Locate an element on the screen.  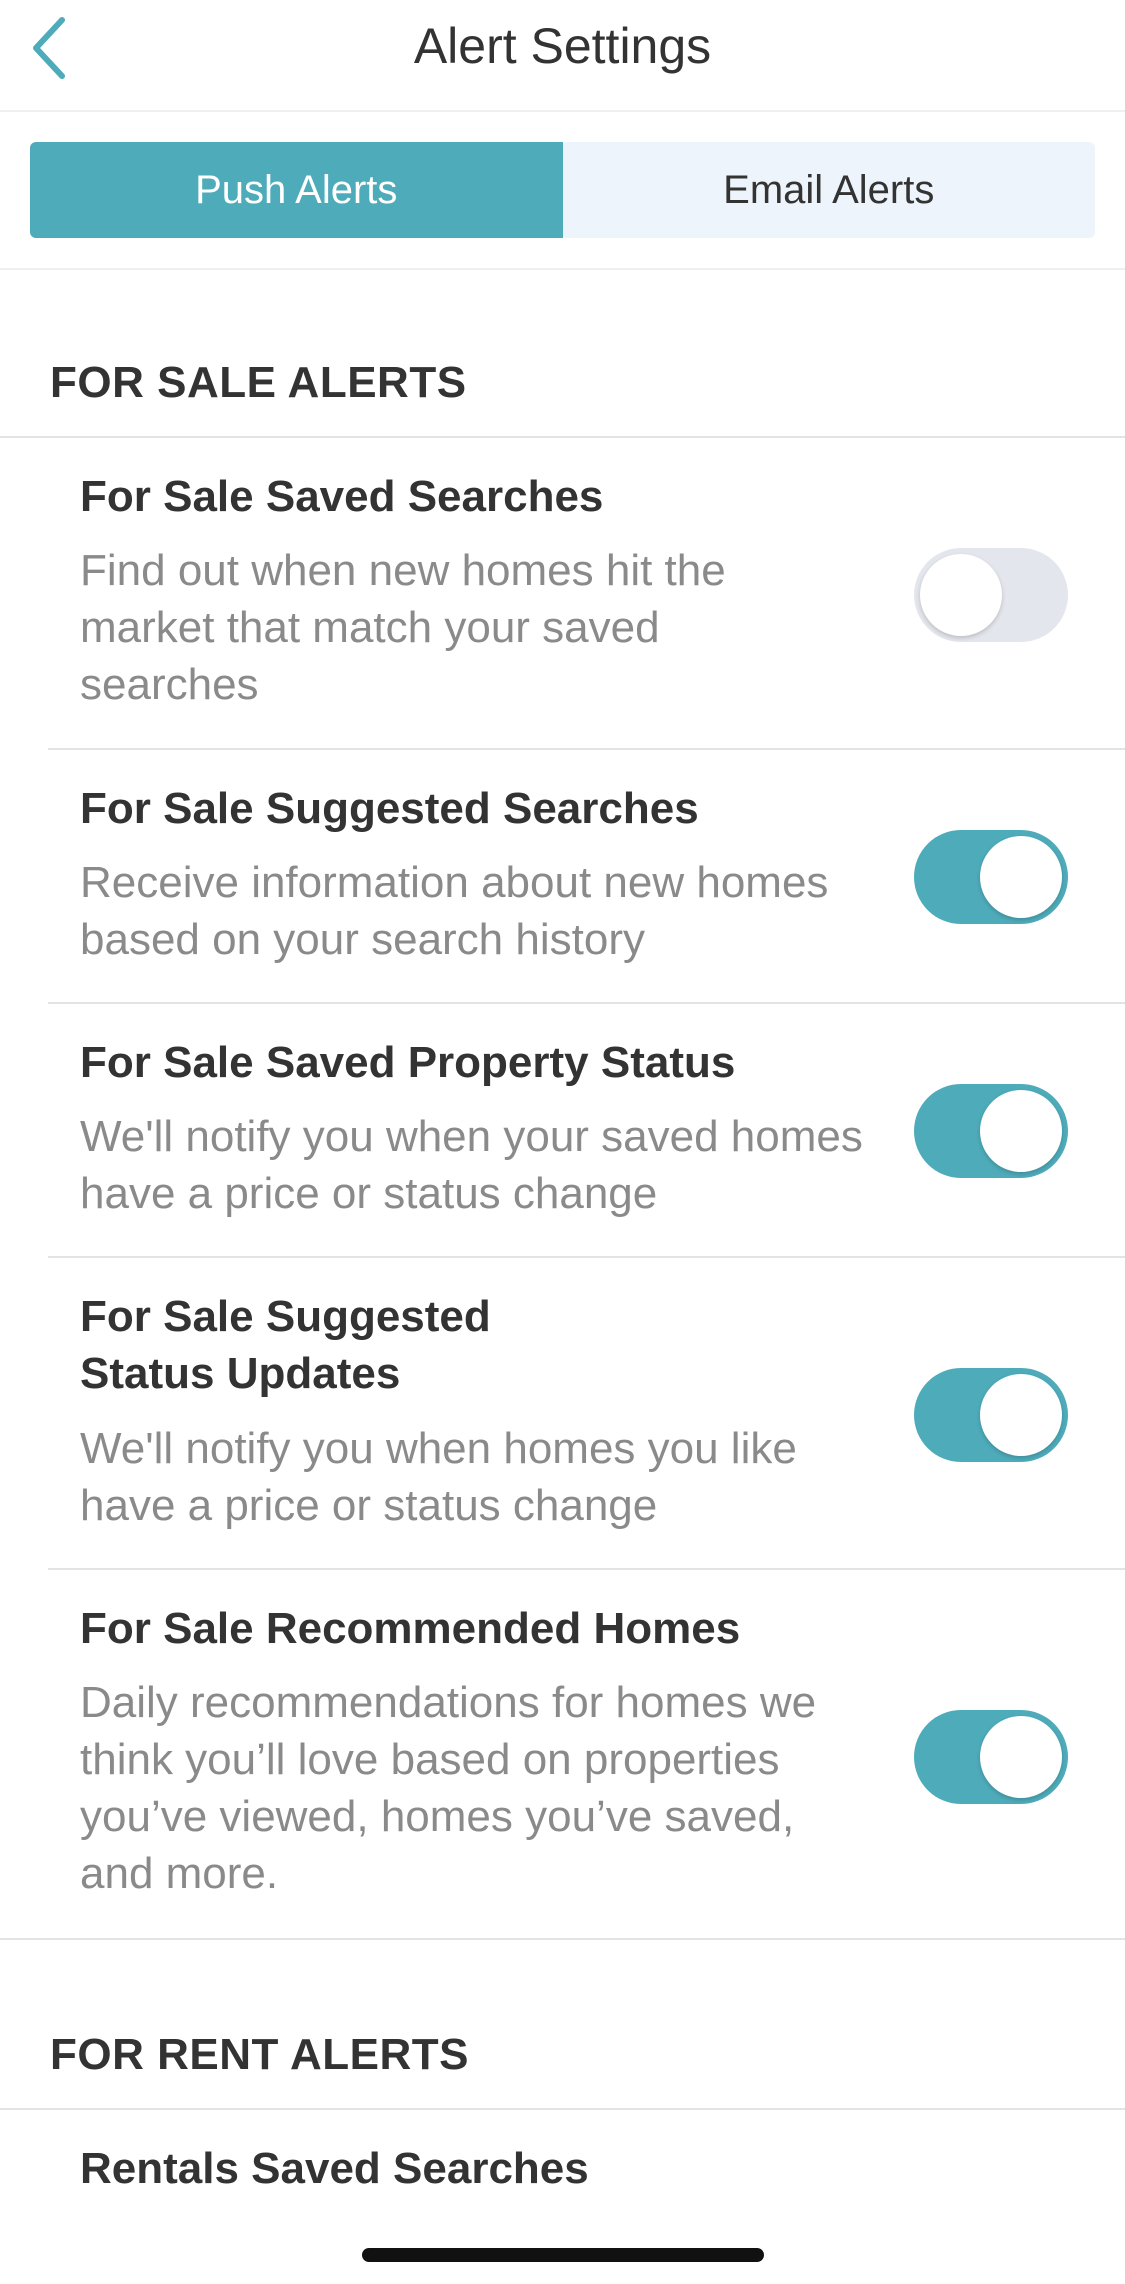
section-title: FOR RENT ALERTS is located at coordinates (259, 2054).